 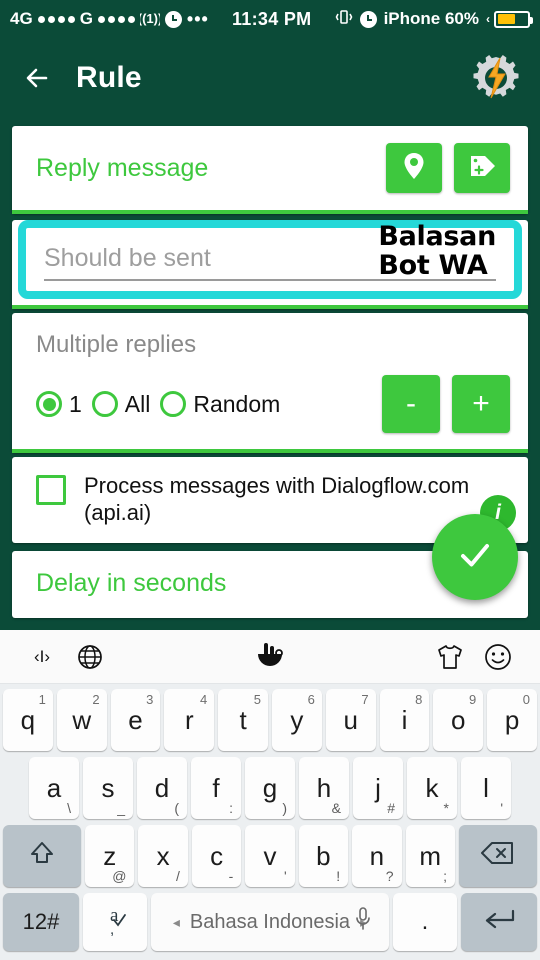 What do you see at coordinates (448, 168) in the screenshot?
I see `reply-message-actions` at bounding box center [448, 168].